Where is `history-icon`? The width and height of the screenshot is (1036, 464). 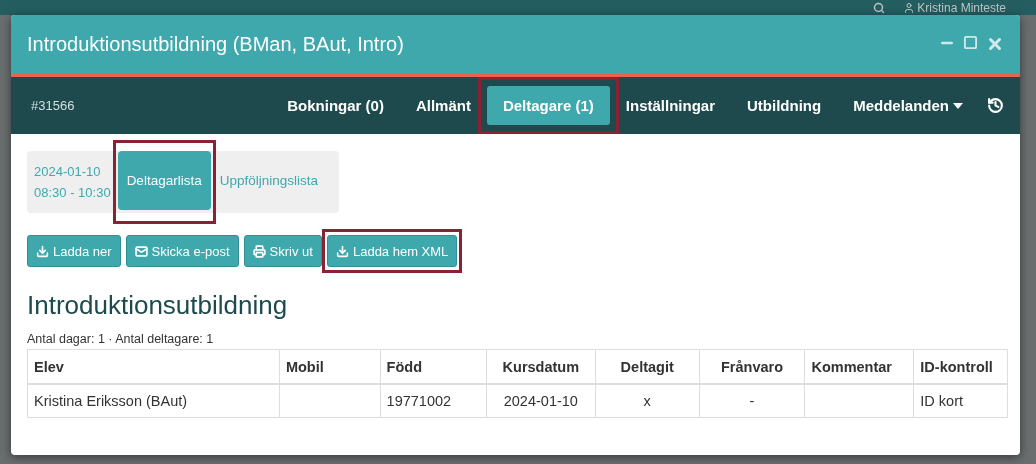 history-icon is located at coordinates (995, 105).